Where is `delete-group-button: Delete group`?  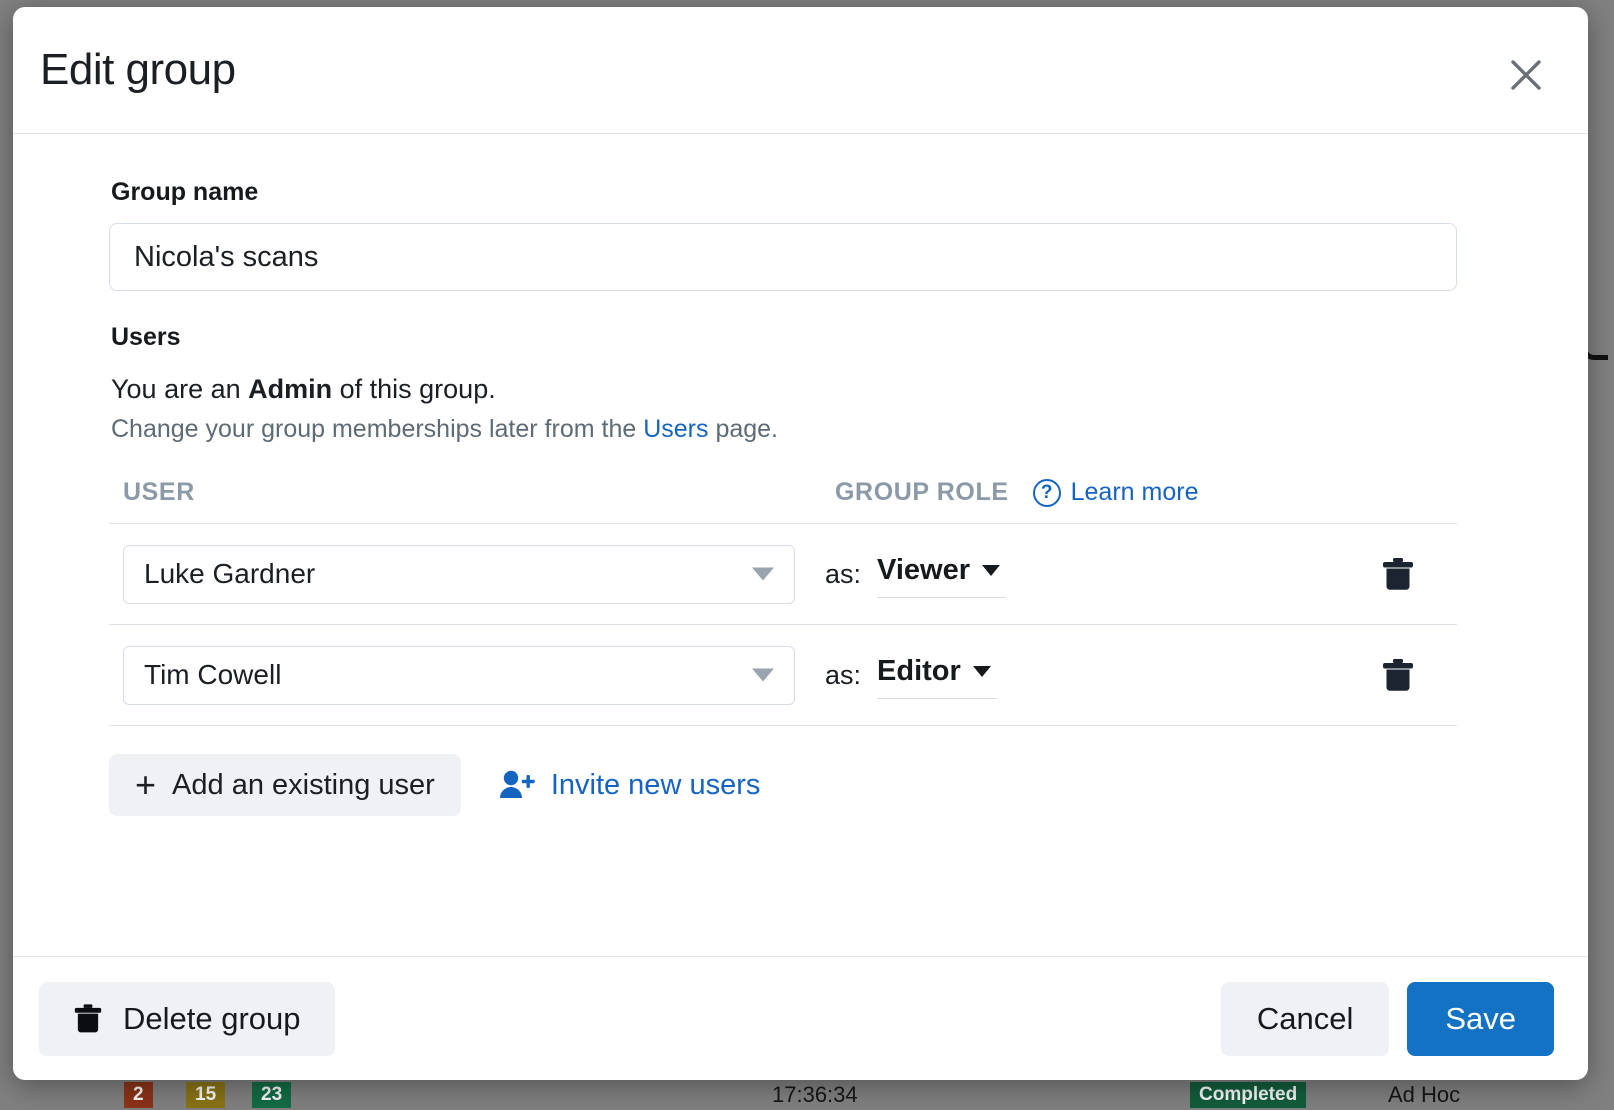 delete-group-button: Delete group is located at coordinates (187, 1018).